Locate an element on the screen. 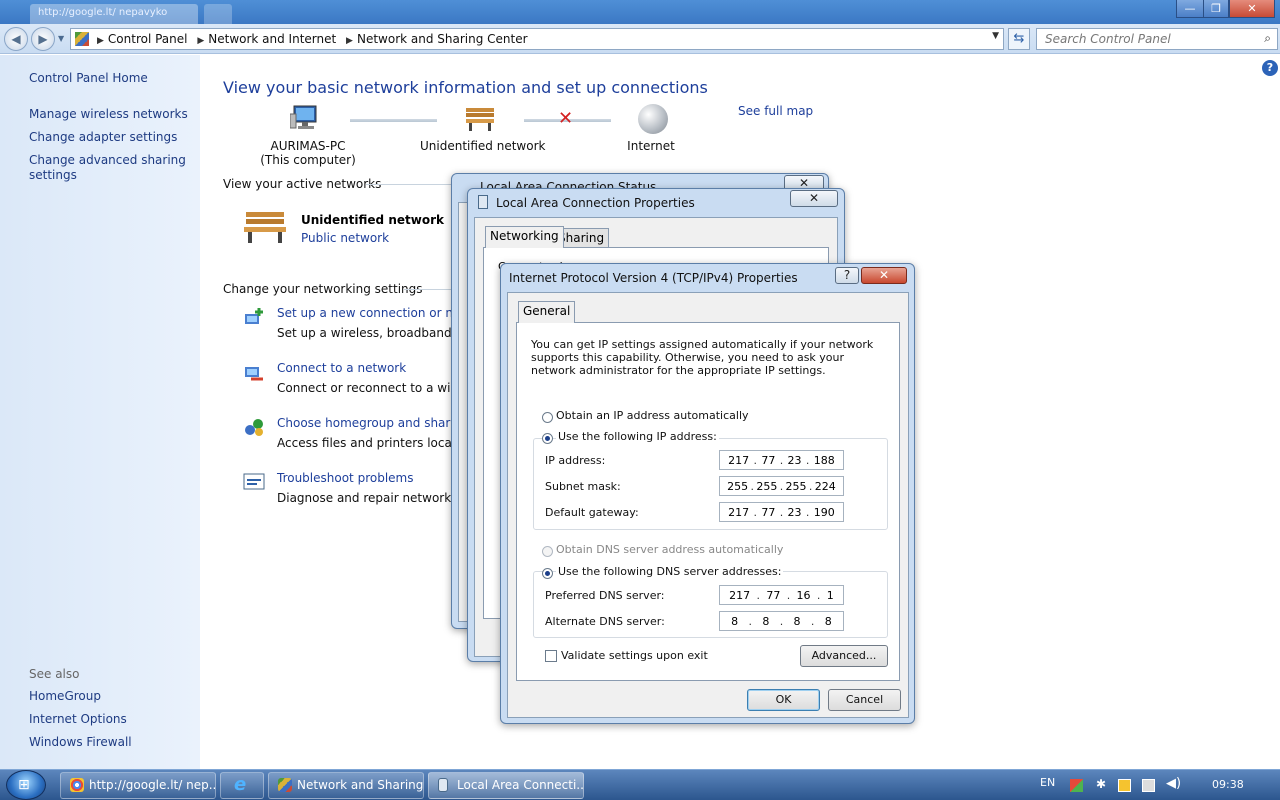 The image size is (1280, 800). action-center-icon is located at coordinates (1148, 785).